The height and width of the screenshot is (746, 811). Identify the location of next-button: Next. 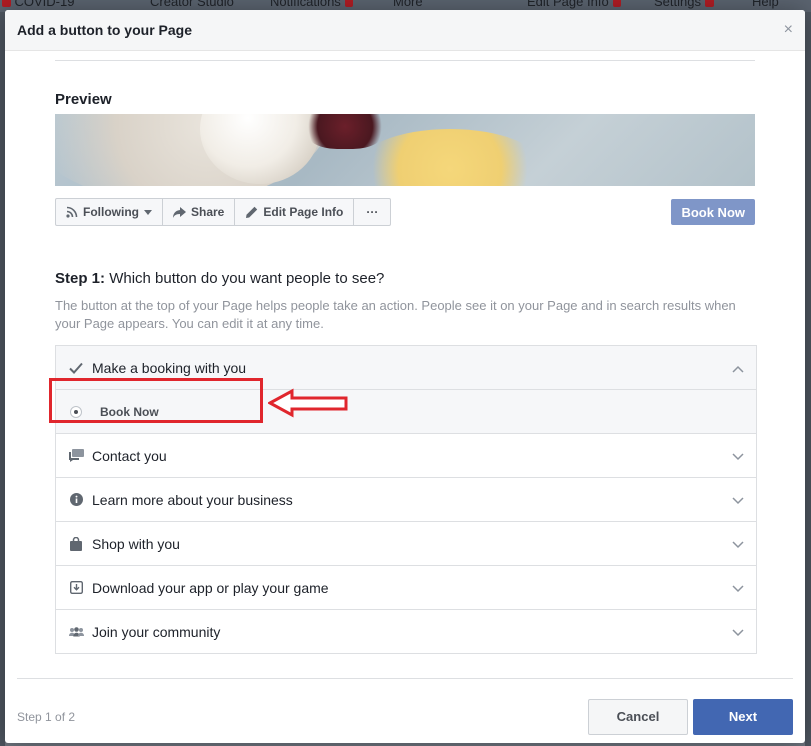
(743, 716).